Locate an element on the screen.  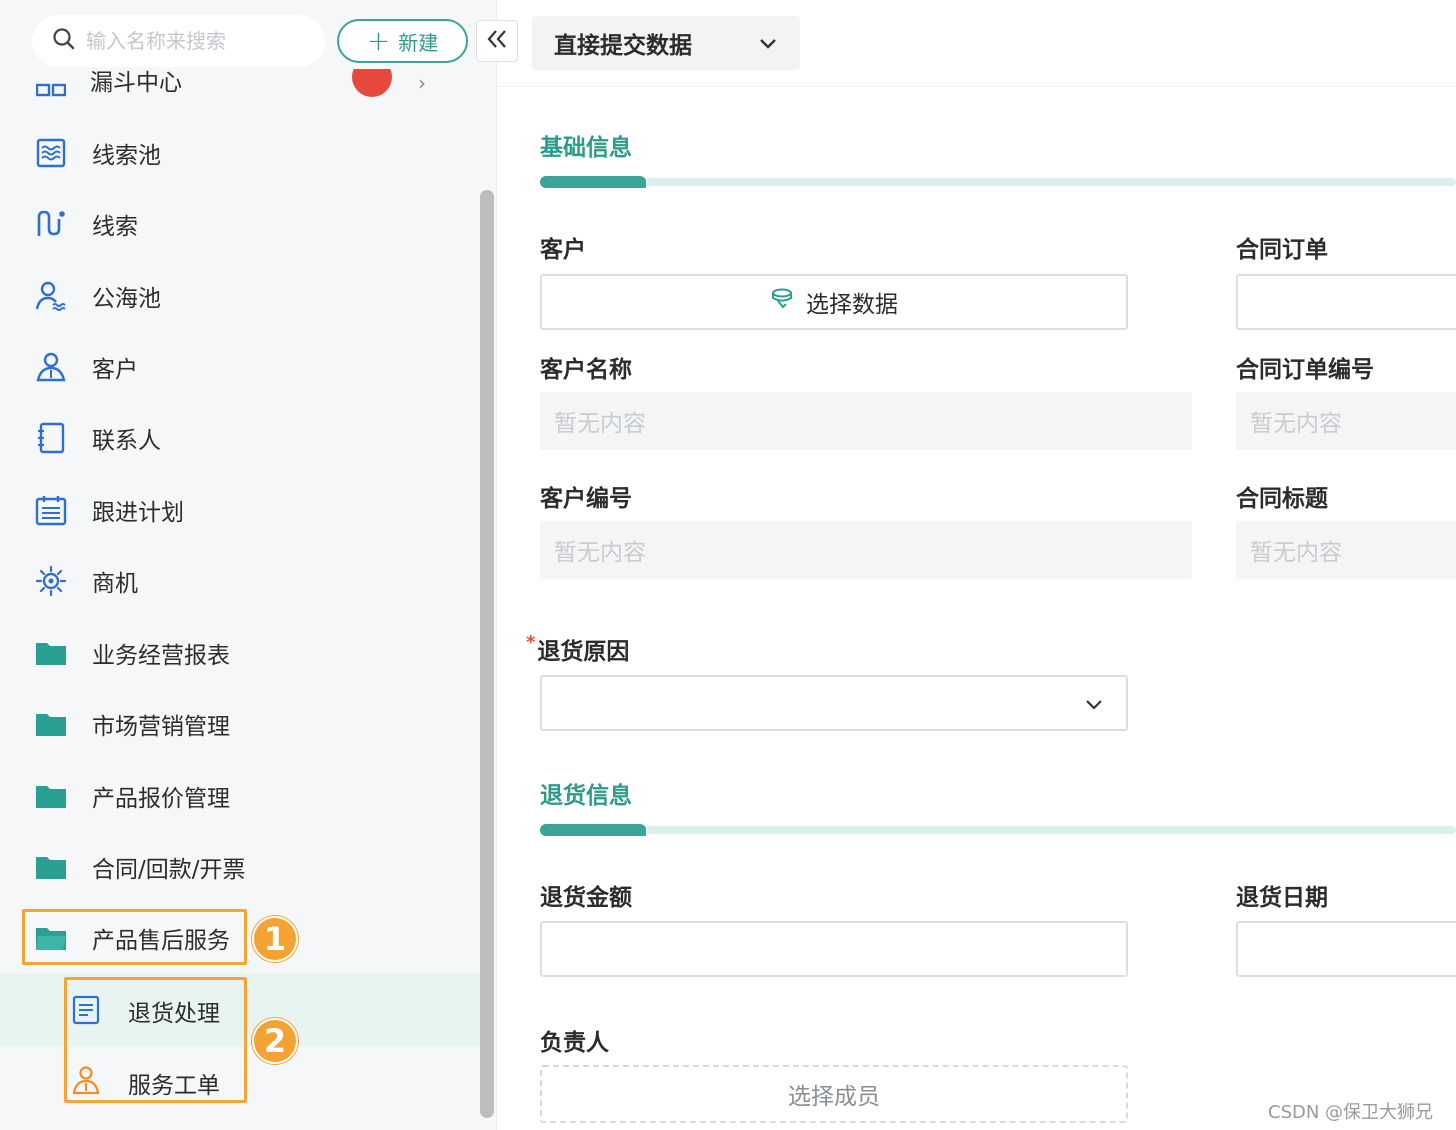
required-mark: * is located at coordinates (531, 642).